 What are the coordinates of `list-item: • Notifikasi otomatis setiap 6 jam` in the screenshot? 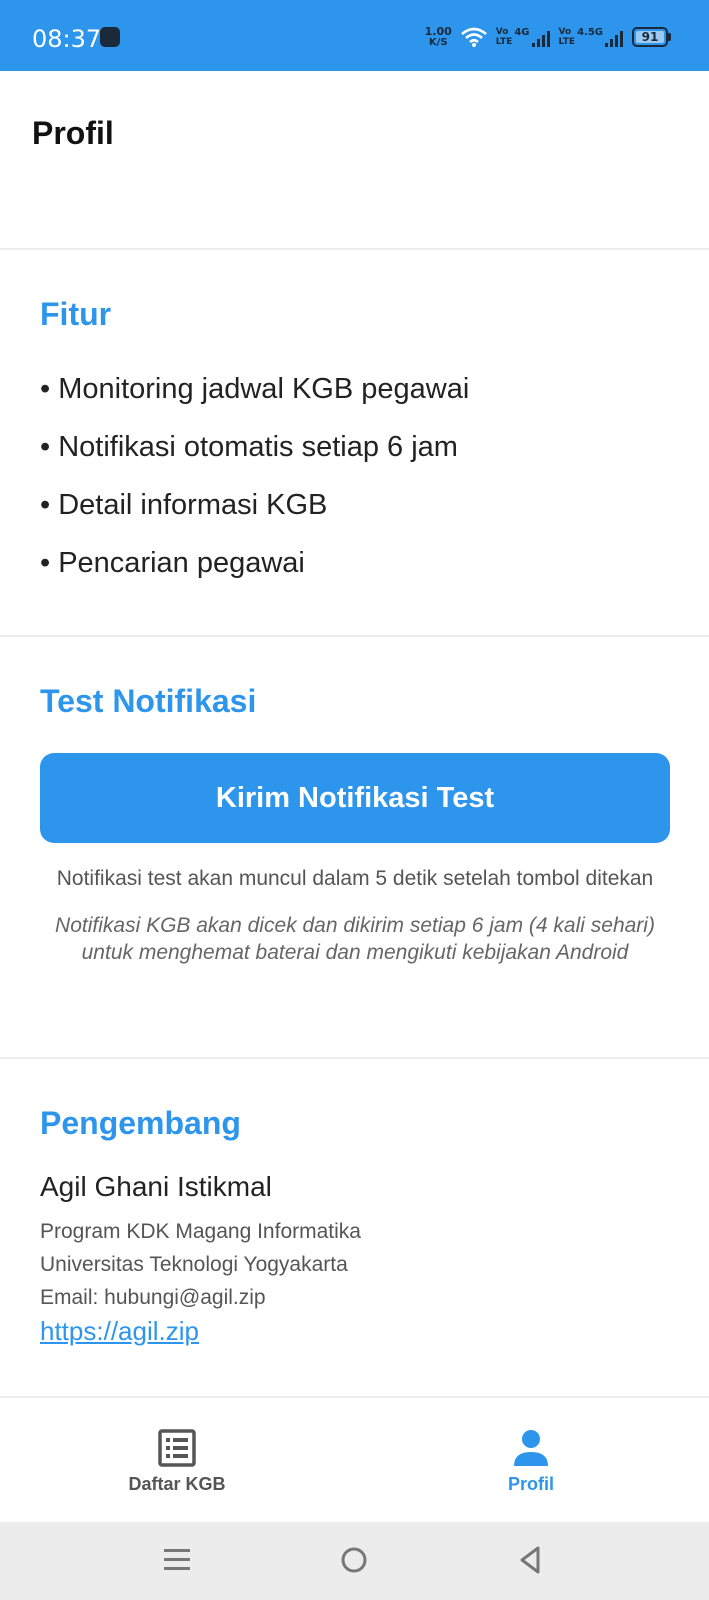 It's located at (249, 447).